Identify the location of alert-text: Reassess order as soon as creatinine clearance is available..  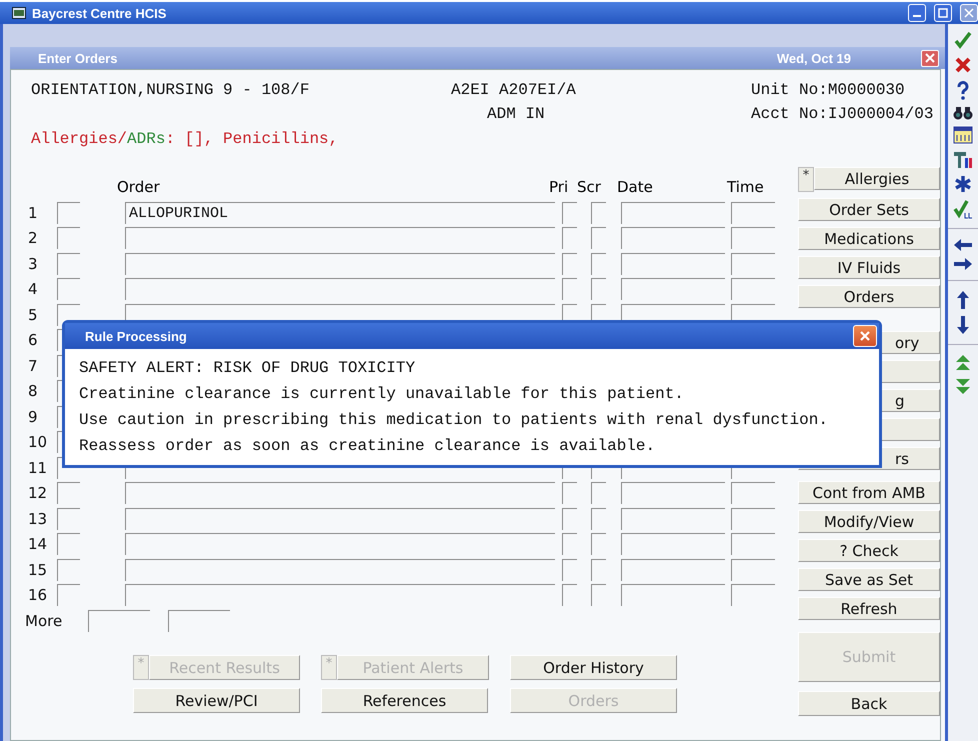
(367, 446).